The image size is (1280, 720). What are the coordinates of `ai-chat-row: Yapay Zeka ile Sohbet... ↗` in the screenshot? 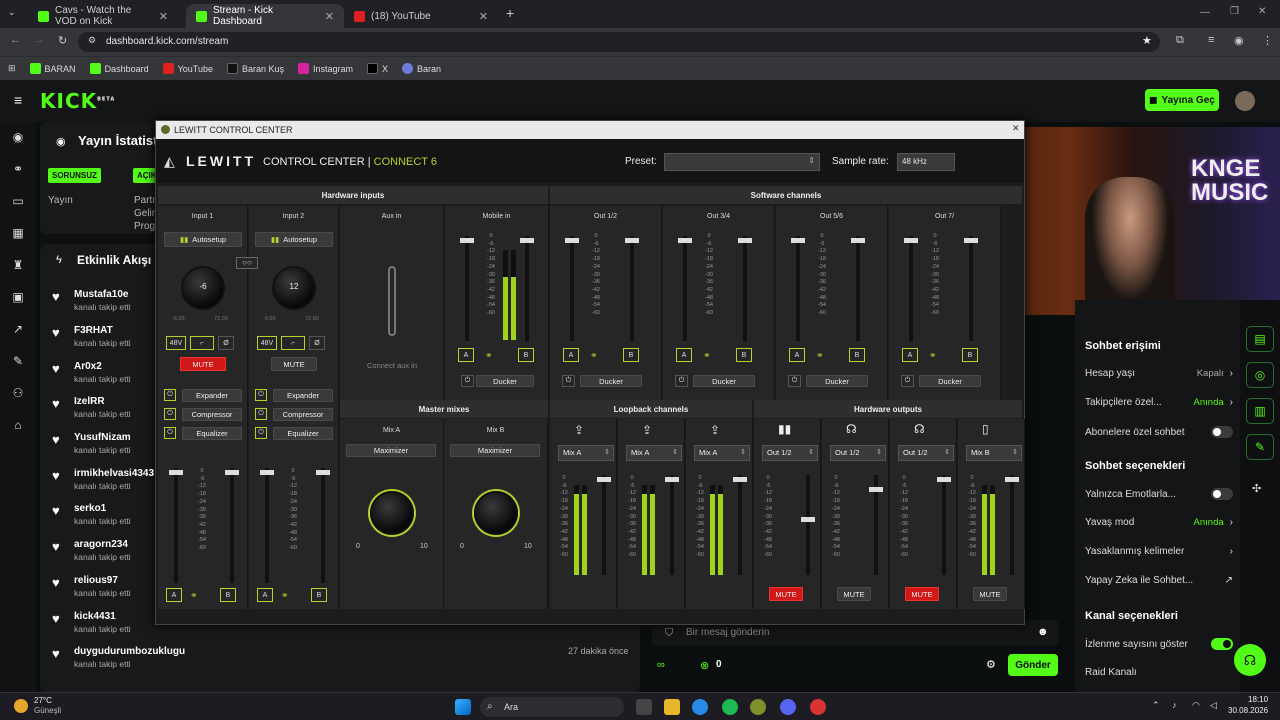 It's located at (1159, 580).